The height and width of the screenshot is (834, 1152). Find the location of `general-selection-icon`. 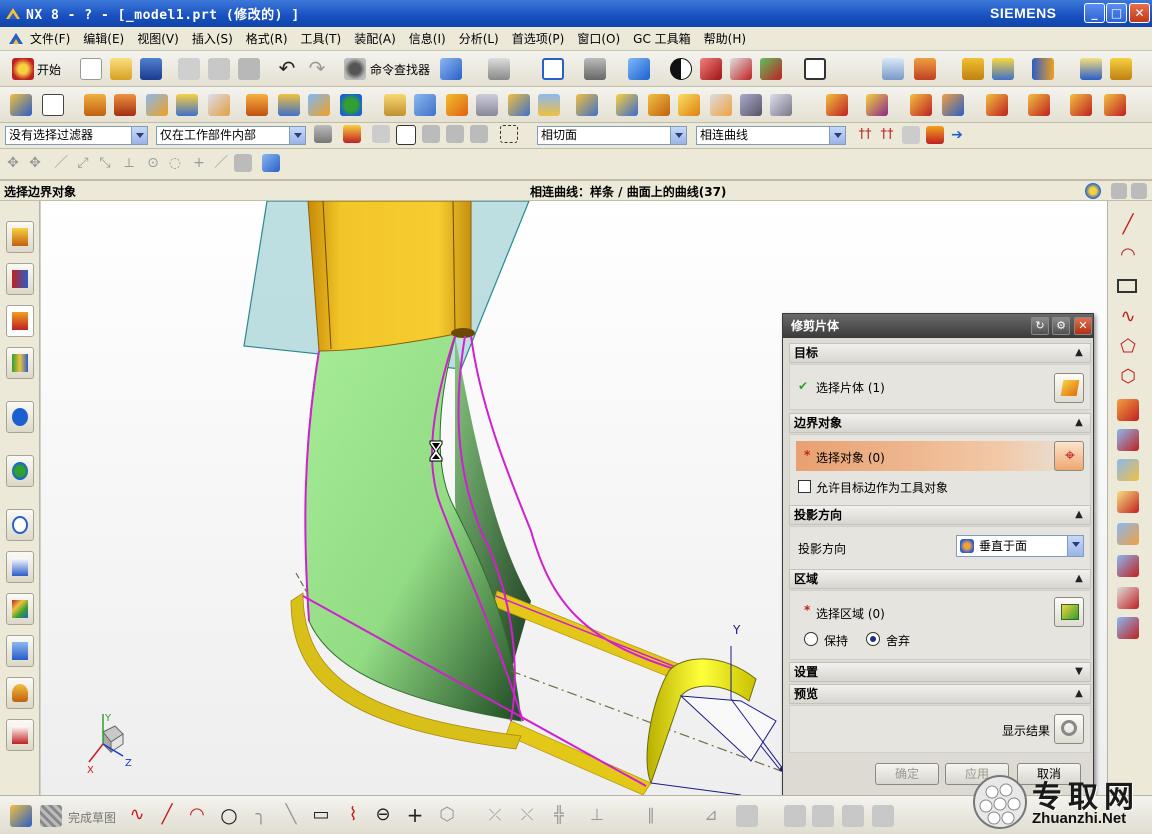

general-selection-icon is located at coordinates (323, 134).